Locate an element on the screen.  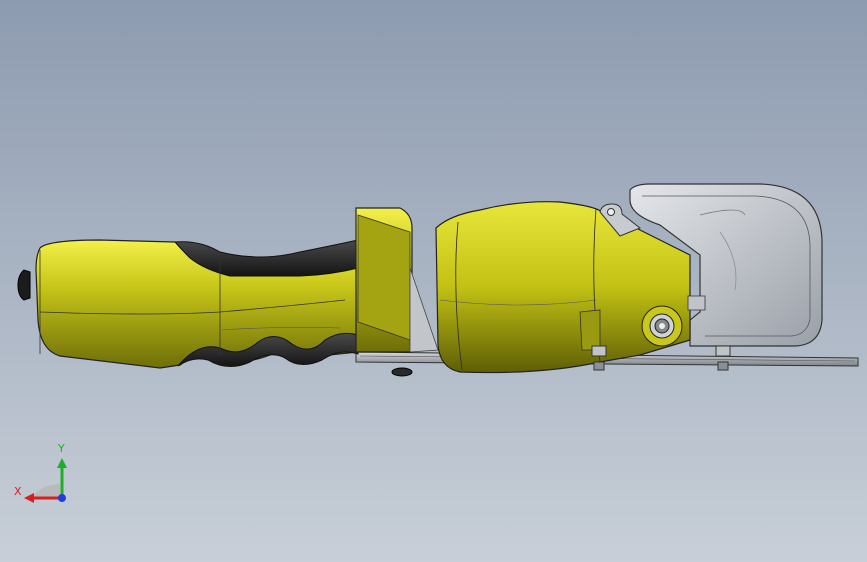
y-axis-label: Y is located at coordinates (61, 448).